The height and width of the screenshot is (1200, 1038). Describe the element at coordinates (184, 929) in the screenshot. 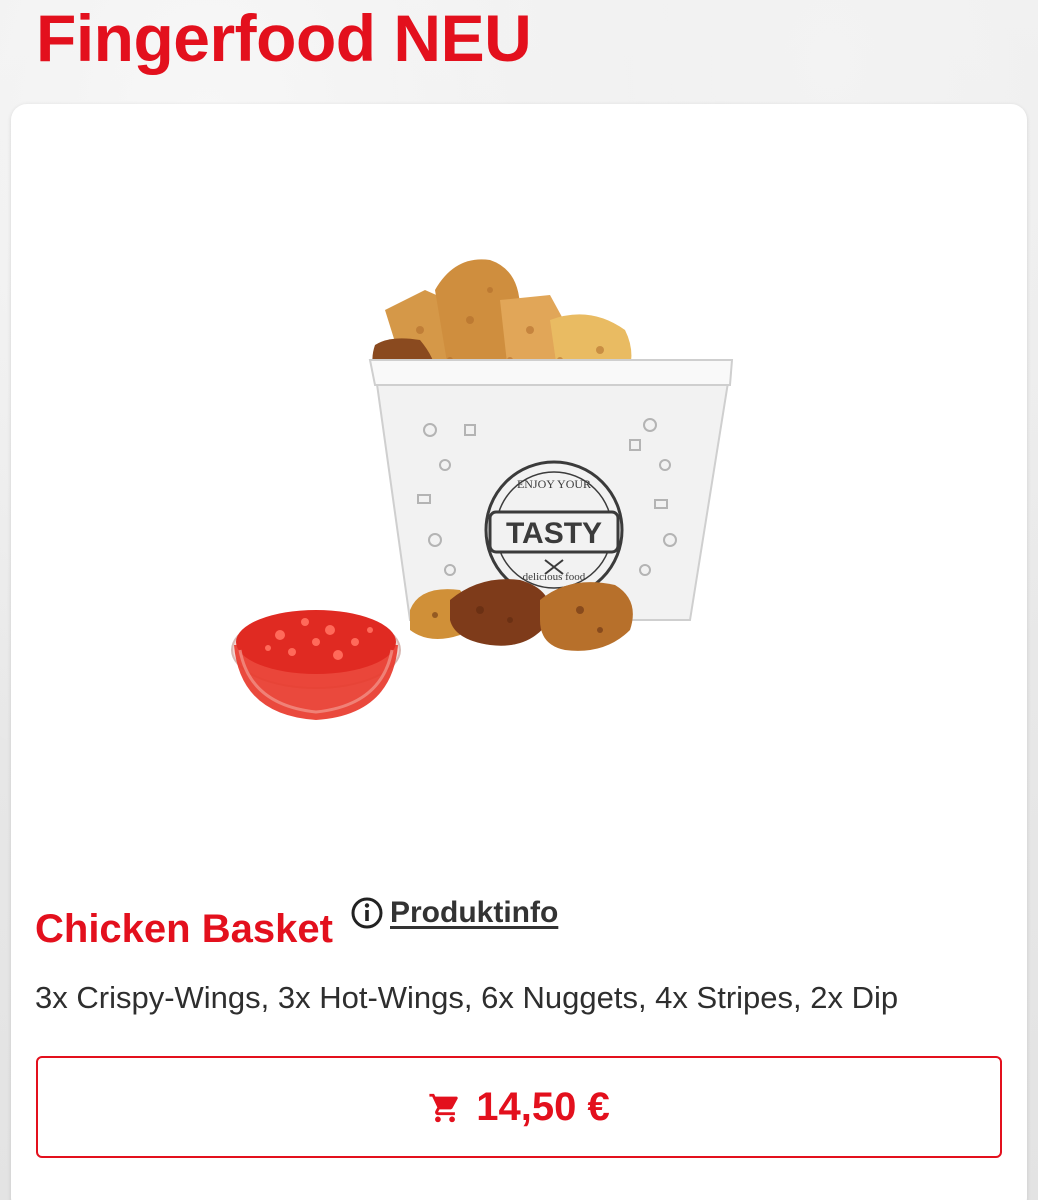

I see `product-name: Chicken Basket` at that location.